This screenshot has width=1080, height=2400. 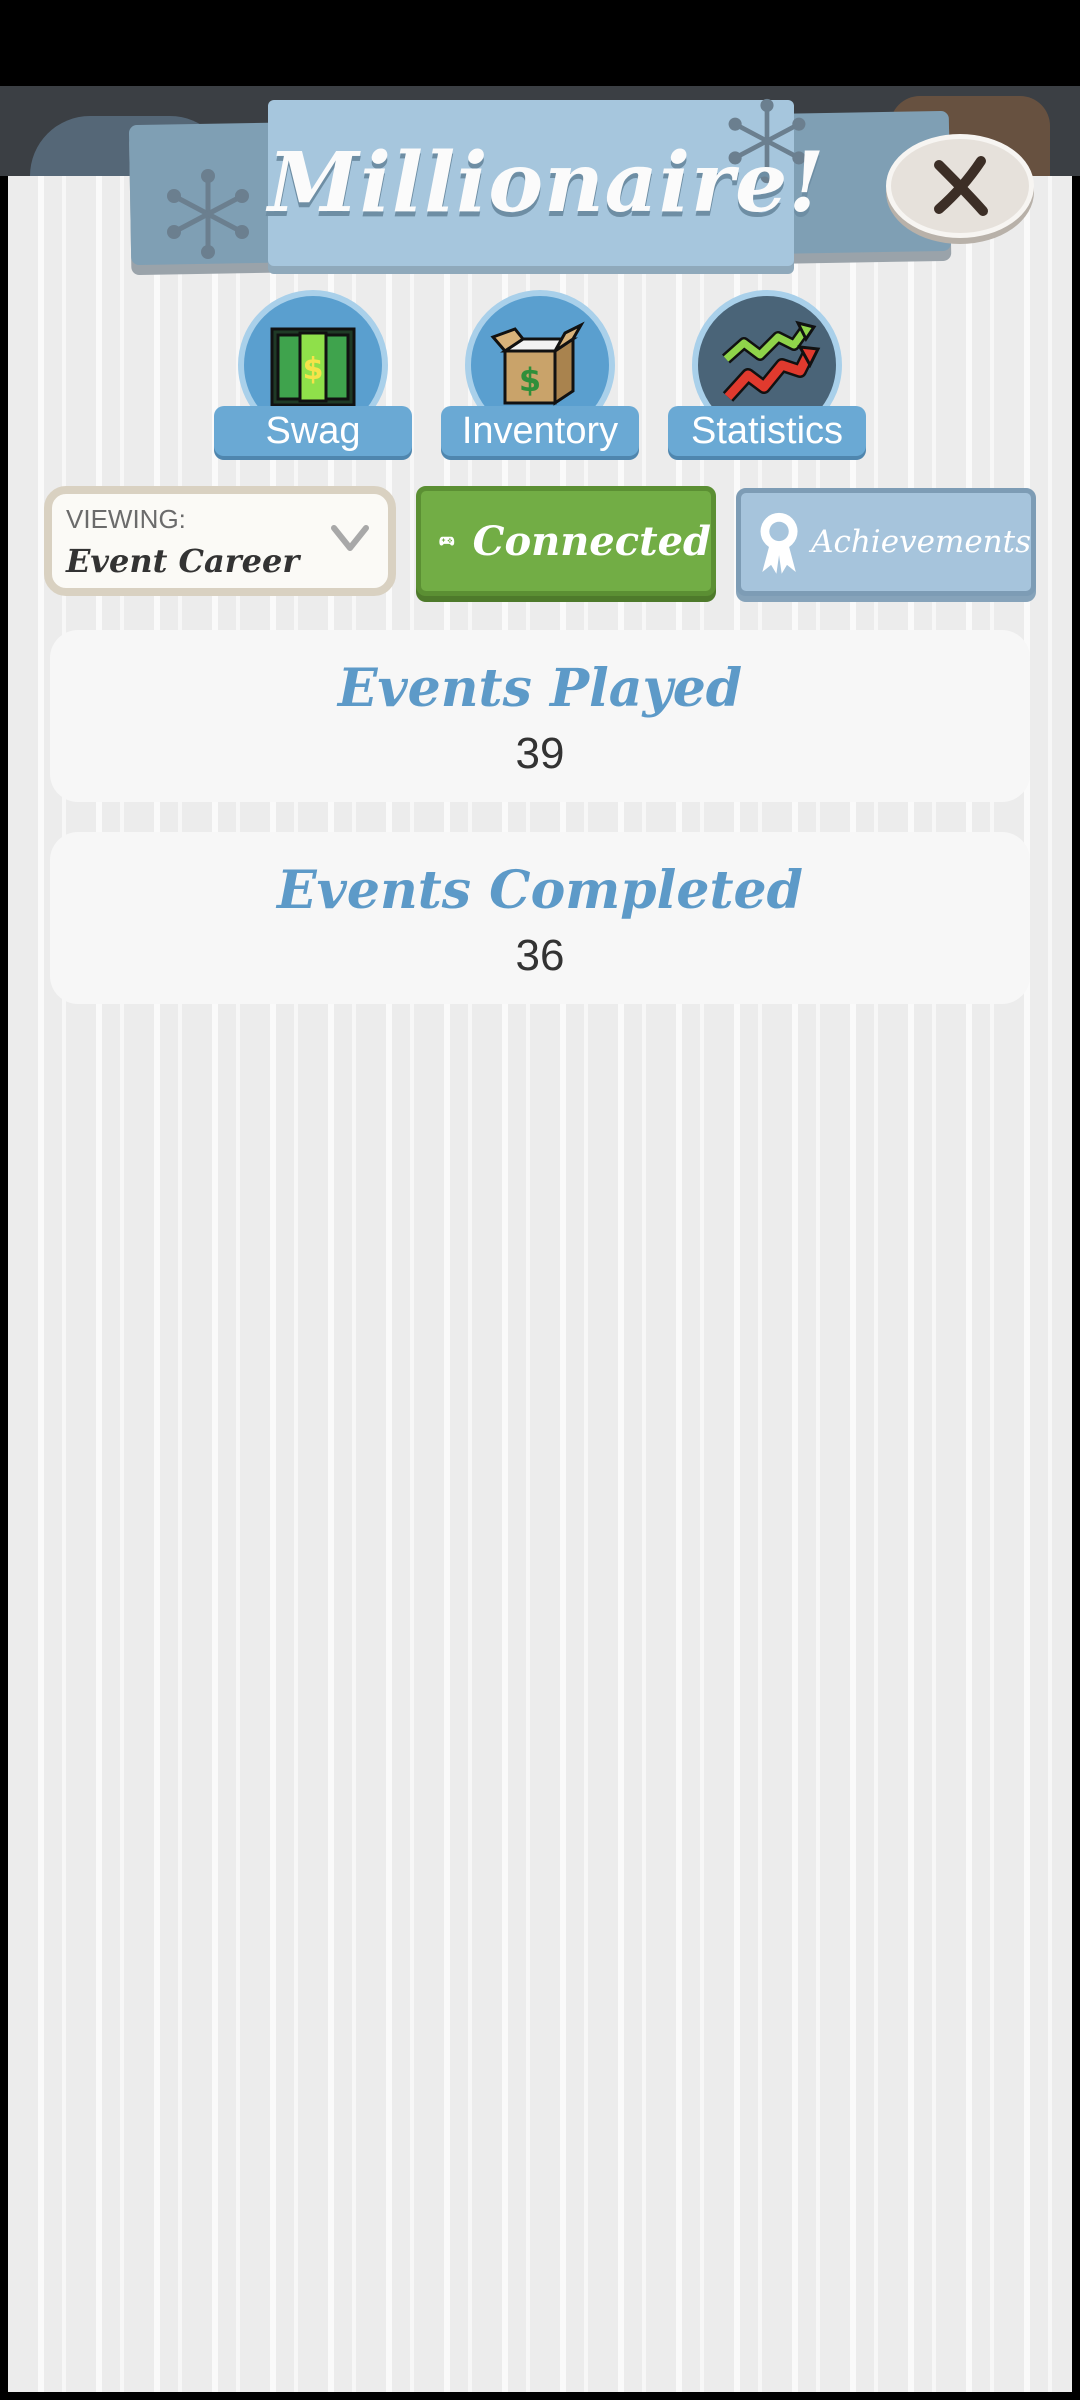 What do you see at coordinates (126, 519) in the screenshot?
I see `viewing-caption: VIEWING:` at bounding box center [126, 519].